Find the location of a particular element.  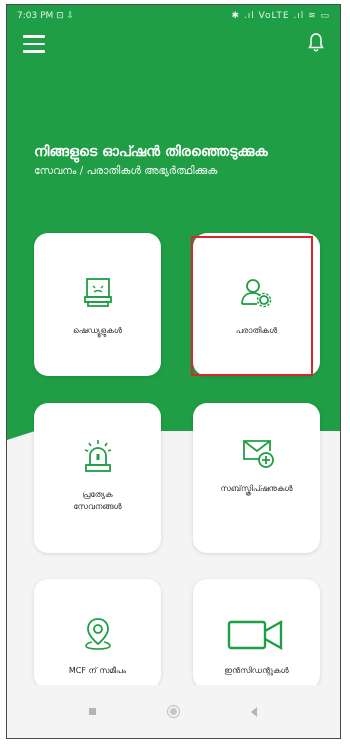

card-complaints: പരാതികൾ is located at coordinates (256, 304).